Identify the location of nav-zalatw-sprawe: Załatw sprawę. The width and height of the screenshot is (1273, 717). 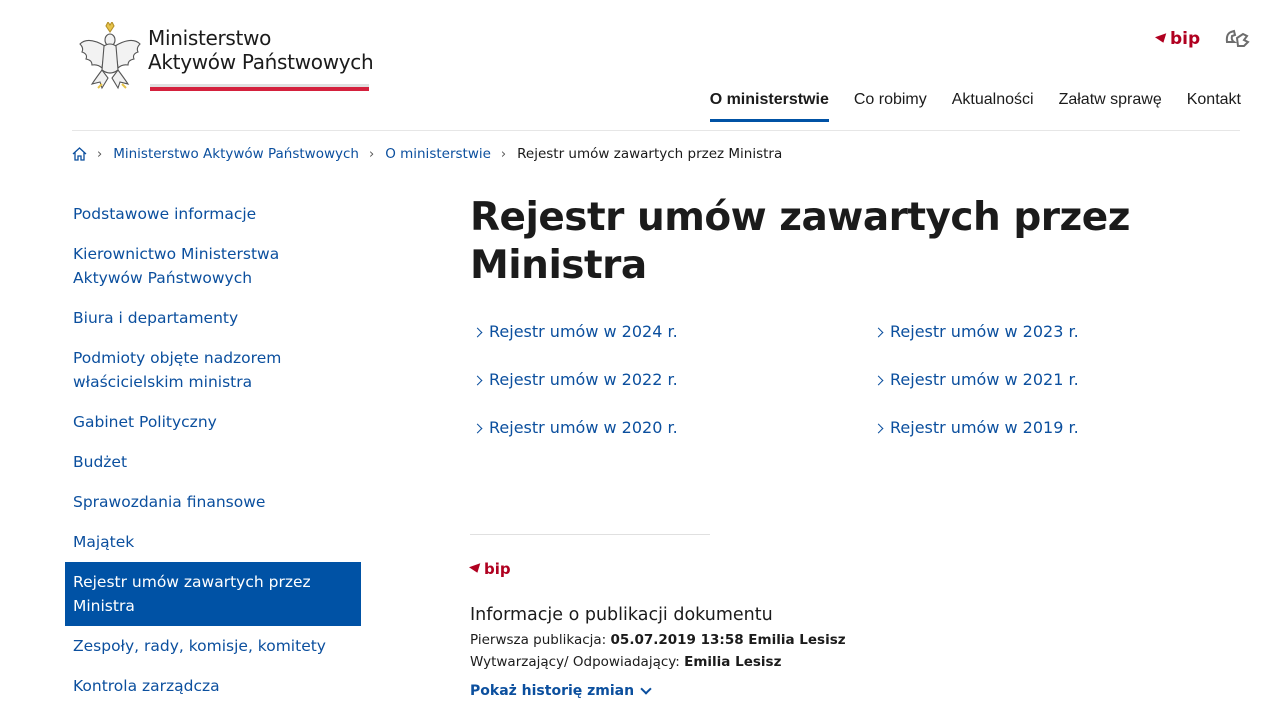
(1110, 106).